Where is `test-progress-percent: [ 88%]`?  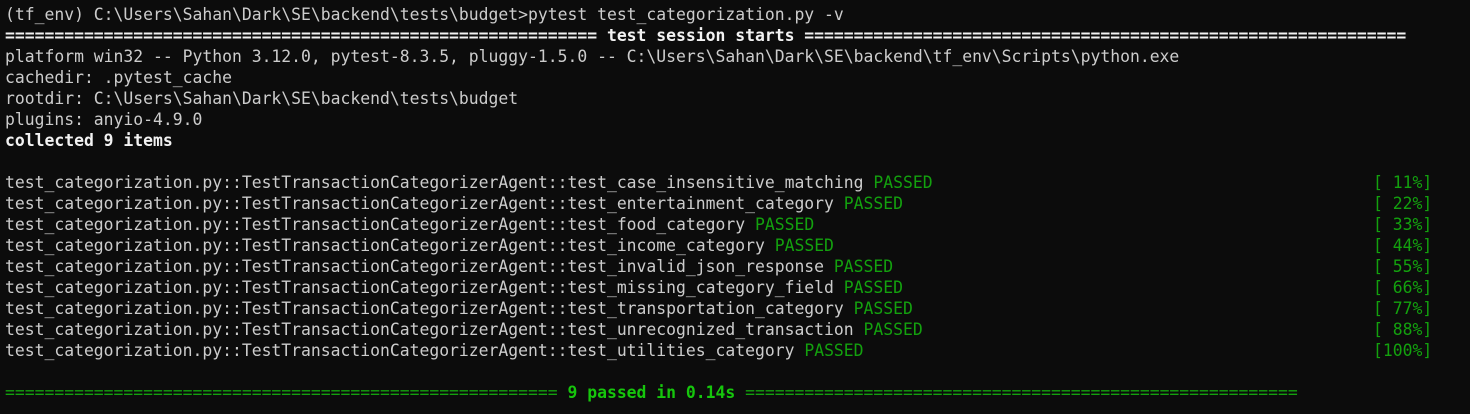 test-progress-percent: [ 88%] is located at coordinates (1403, 329).